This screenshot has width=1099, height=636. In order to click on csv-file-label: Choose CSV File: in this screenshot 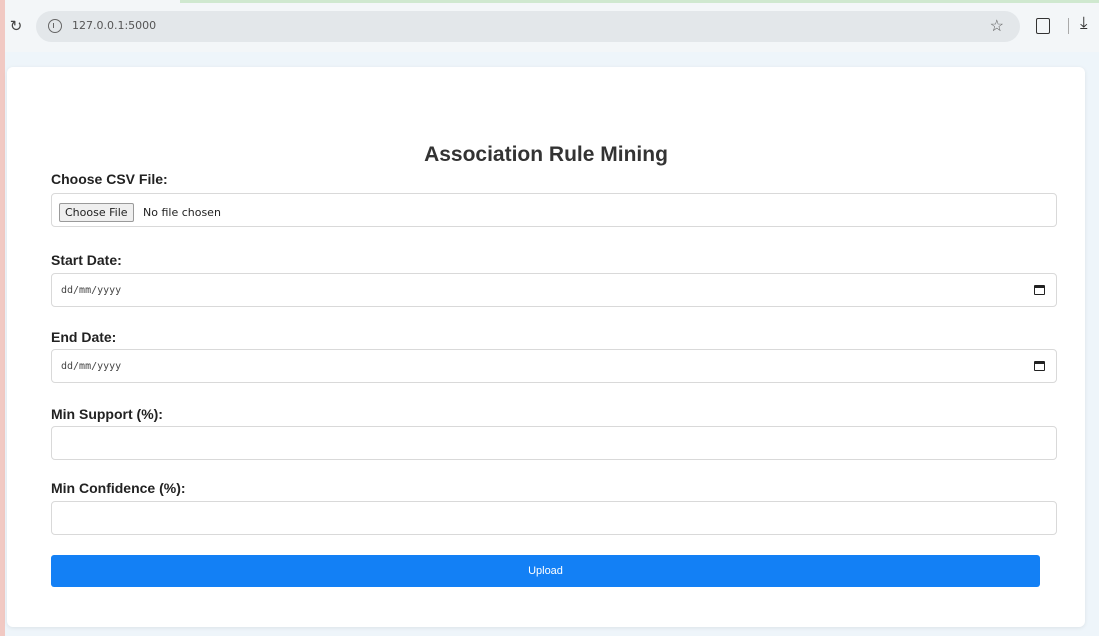, I will do `click(109, 179)`.